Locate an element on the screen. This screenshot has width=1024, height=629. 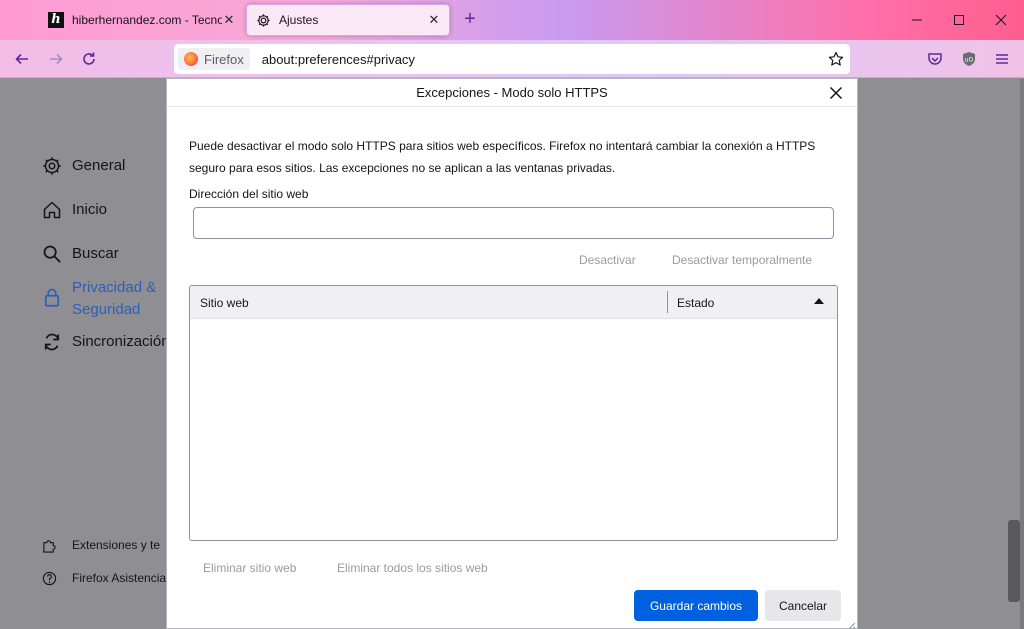
home-icon is located at coordinates (52, 210).